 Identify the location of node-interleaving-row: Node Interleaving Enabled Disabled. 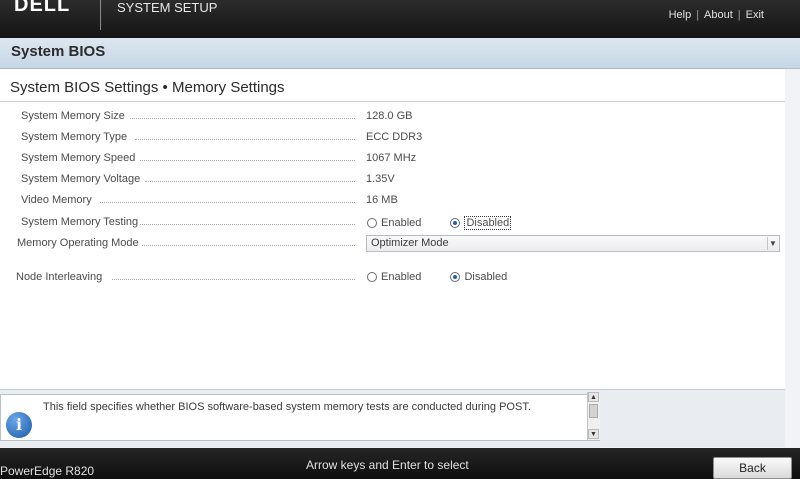
(392, 281).